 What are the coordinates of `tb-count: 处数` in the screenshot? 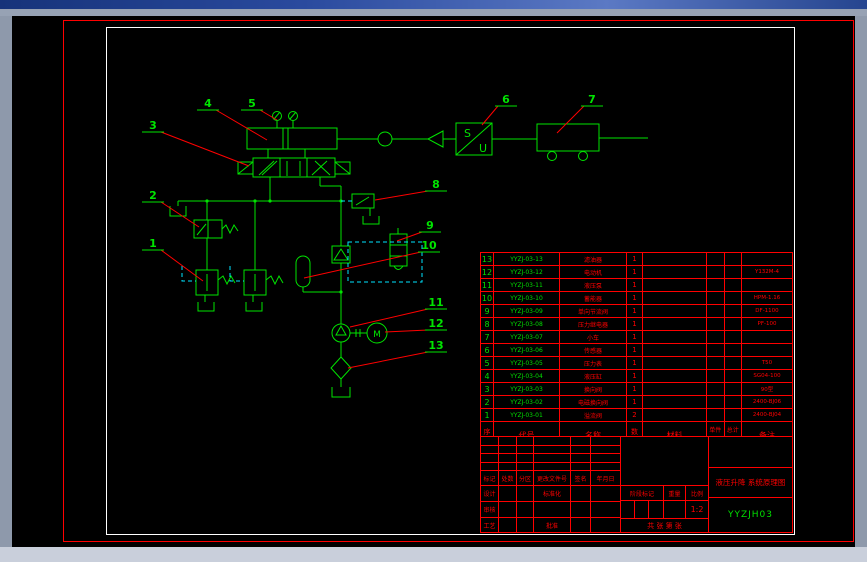 It's located at (508, 478).